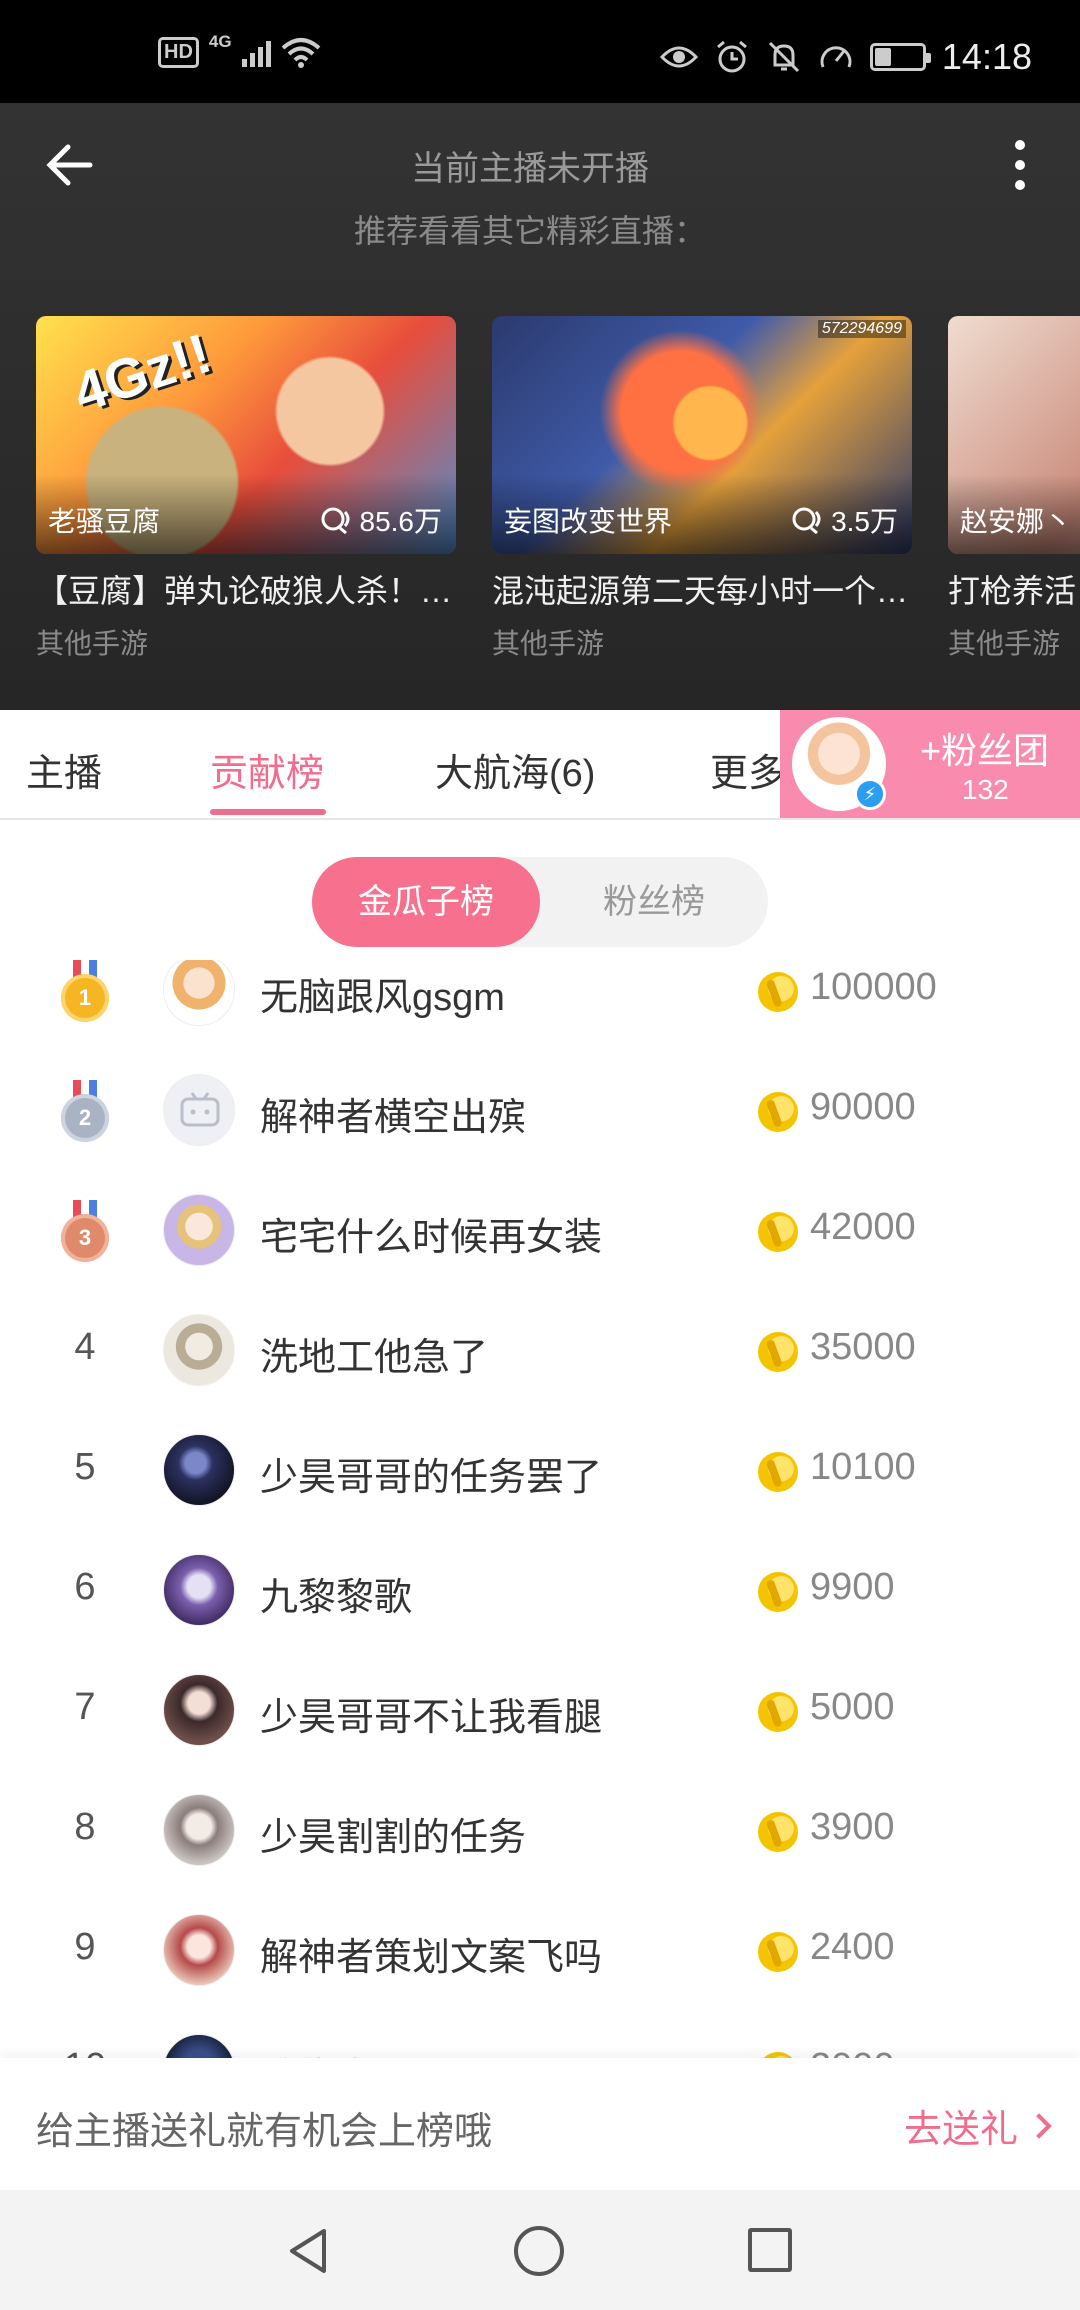  Describe the element at coordinates (540, 1005) in the screenshot. I see `table-row: 1 无脑跟风gsgm 100000` at that location.